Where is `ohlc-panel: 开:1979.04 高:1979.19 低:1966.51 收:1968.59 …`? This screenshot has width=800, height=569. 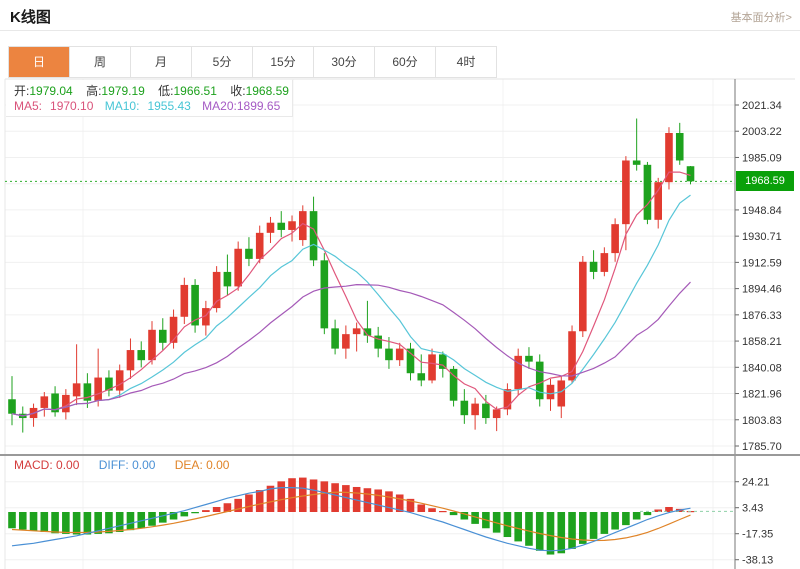
ohlc-panel: 开:1979.04 高:1979.19 低:1966.51 收:1968.59 … is located at coordinates (149, 98).